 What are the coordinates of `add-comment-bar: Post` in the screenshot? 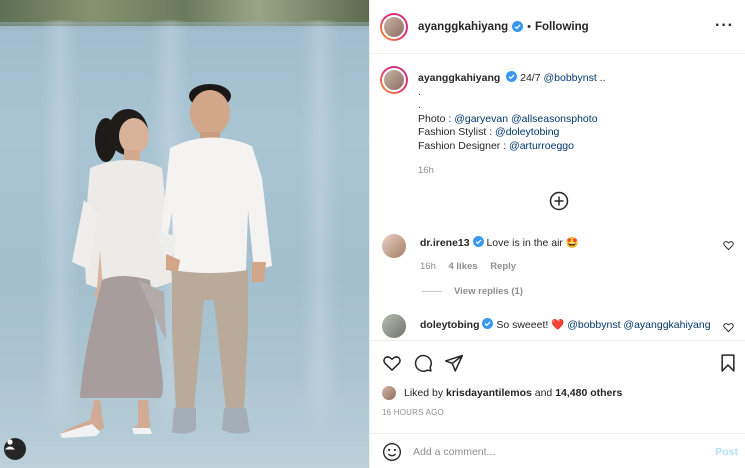 It's located at (557, 450).